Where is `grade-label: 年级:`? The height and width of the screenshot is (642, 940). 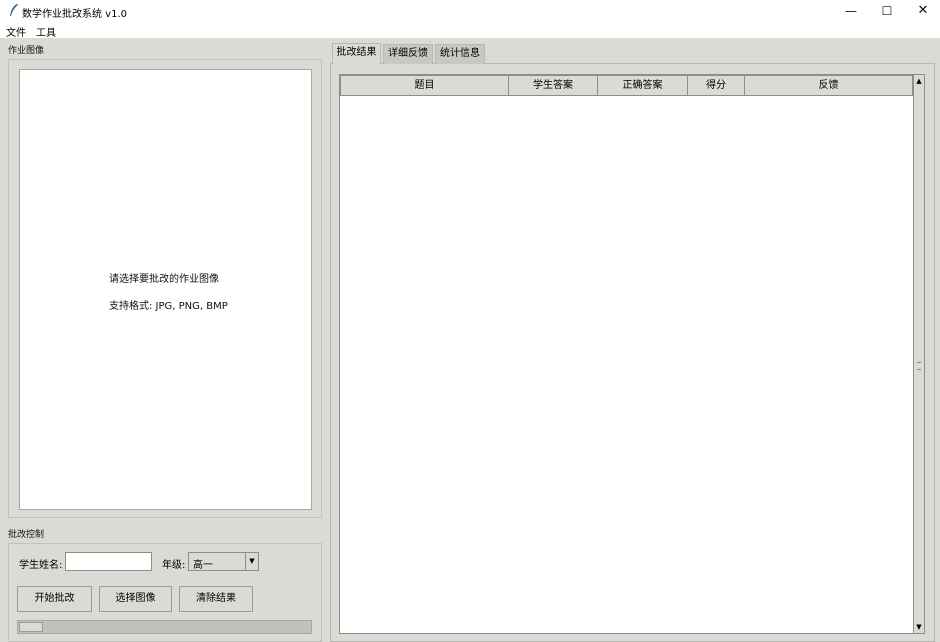
grade-label: 年级: is located at coordinates (174, 565).